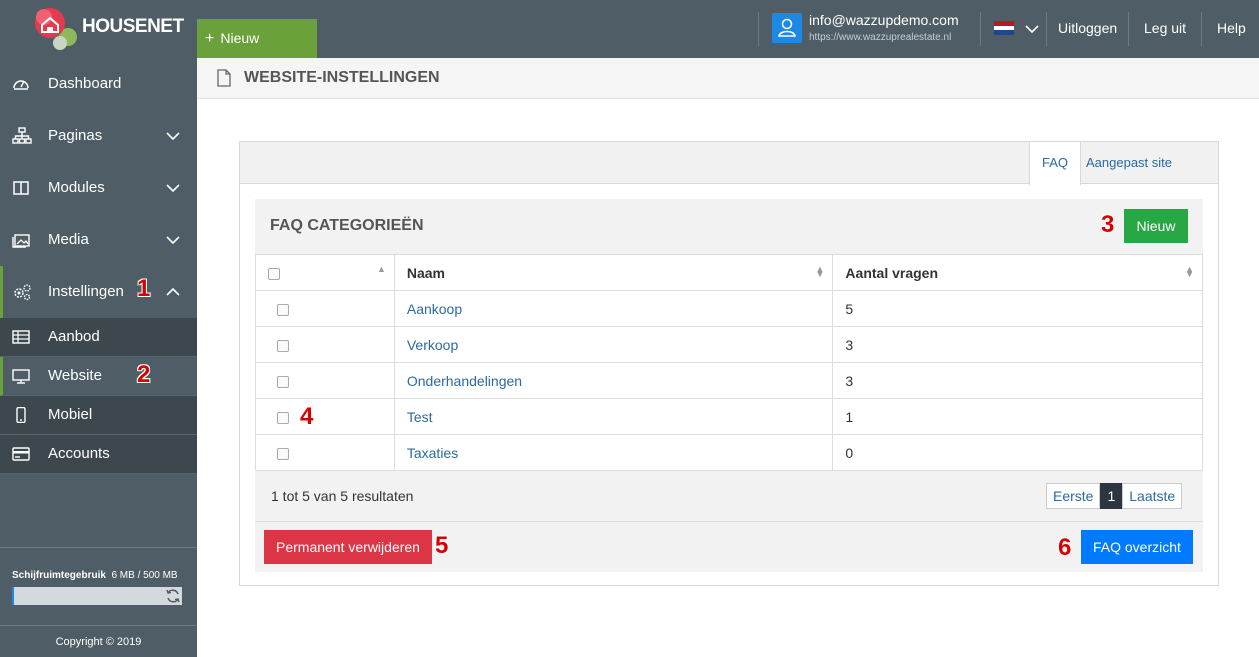 The height and width of the screenshot is (657, 1259). What do you see at coordinates (1165, 28) in the screenshot?
I see `explain-link: Leg uit` at bounding box center [1165, 28].